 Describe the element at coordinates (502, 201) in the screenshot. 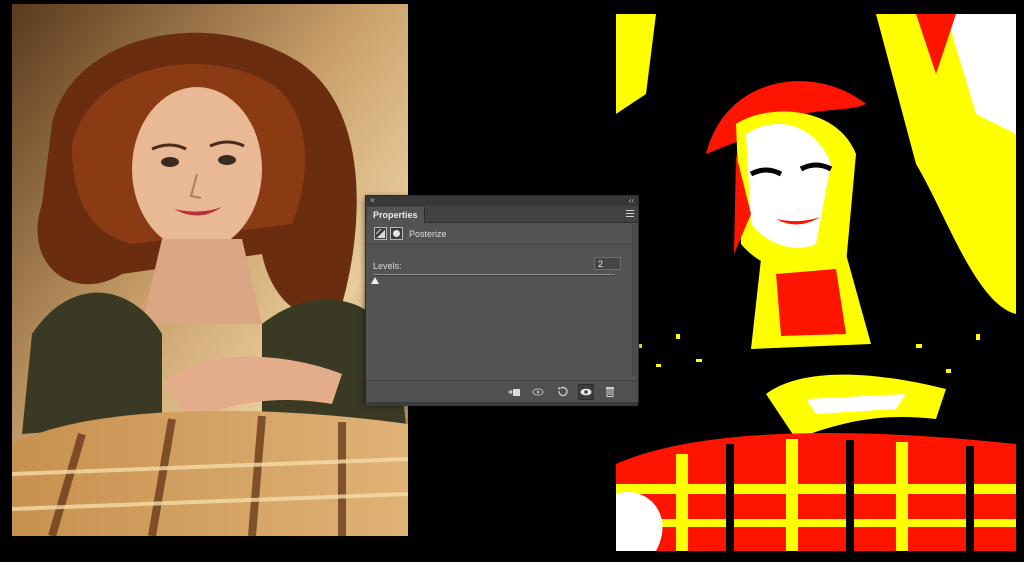

I see `panel-title-bar: × ‹‹` at that location.